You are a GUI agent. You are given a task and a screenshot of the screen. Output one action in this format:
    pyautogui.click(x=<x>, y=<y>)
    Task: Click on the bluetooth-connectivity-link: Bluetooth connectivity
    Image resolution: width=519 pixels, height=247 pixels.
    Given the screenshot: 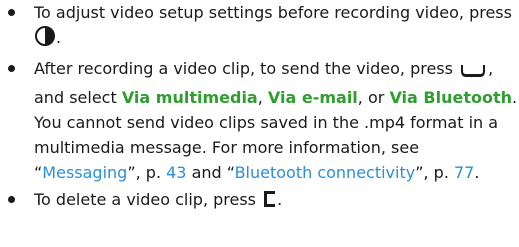 What is the action you would take?
    pyautogui.click(x=325, y=172)
    